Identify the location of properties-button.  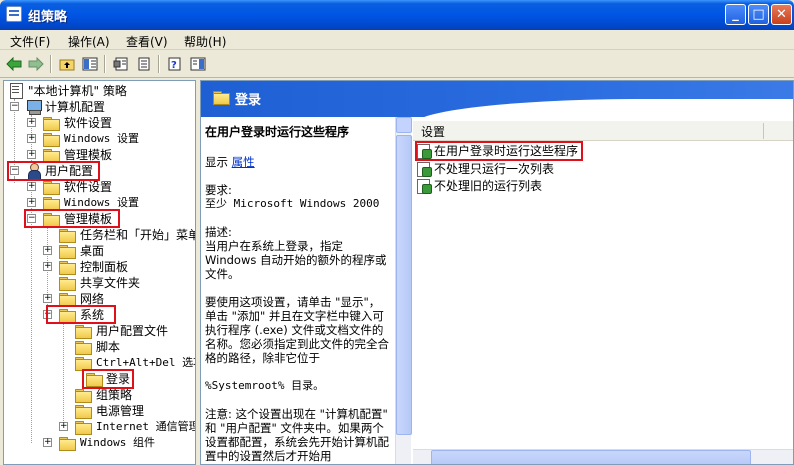
(121, 64).